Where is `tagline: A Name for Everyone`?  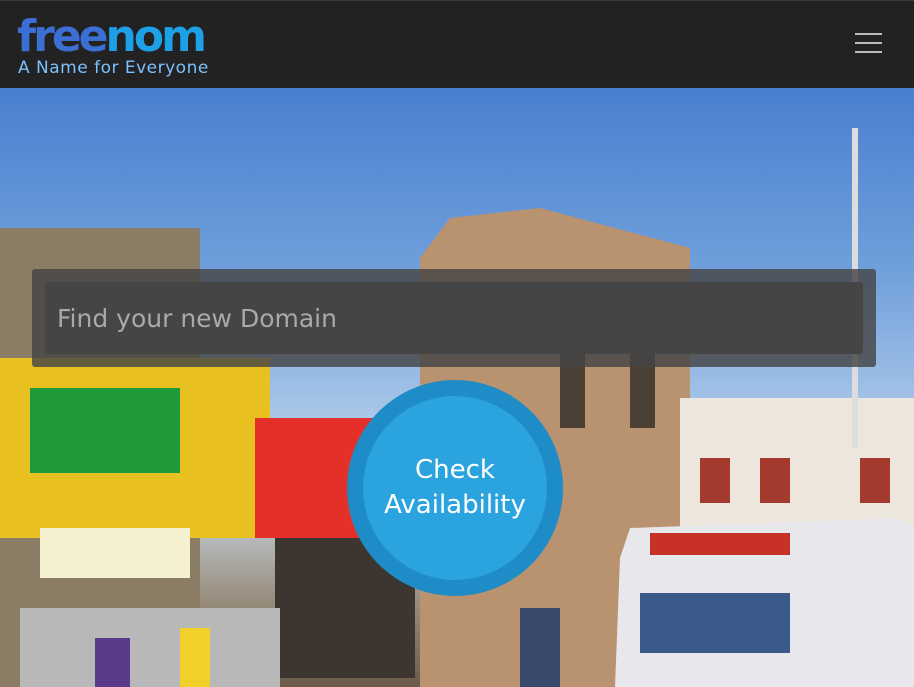
tagline: A Name for Everyone is located at coordinates (113, 68).